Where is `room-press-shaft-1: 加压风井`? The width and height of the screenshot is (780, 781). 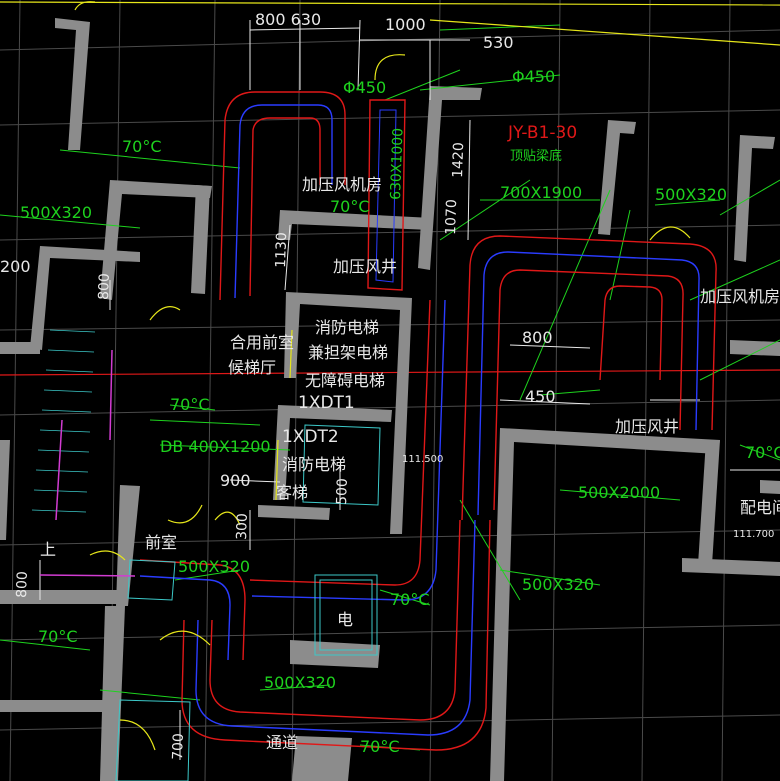 room-press-shaft-1: 加压风井 is located at coordinates (365, 266).